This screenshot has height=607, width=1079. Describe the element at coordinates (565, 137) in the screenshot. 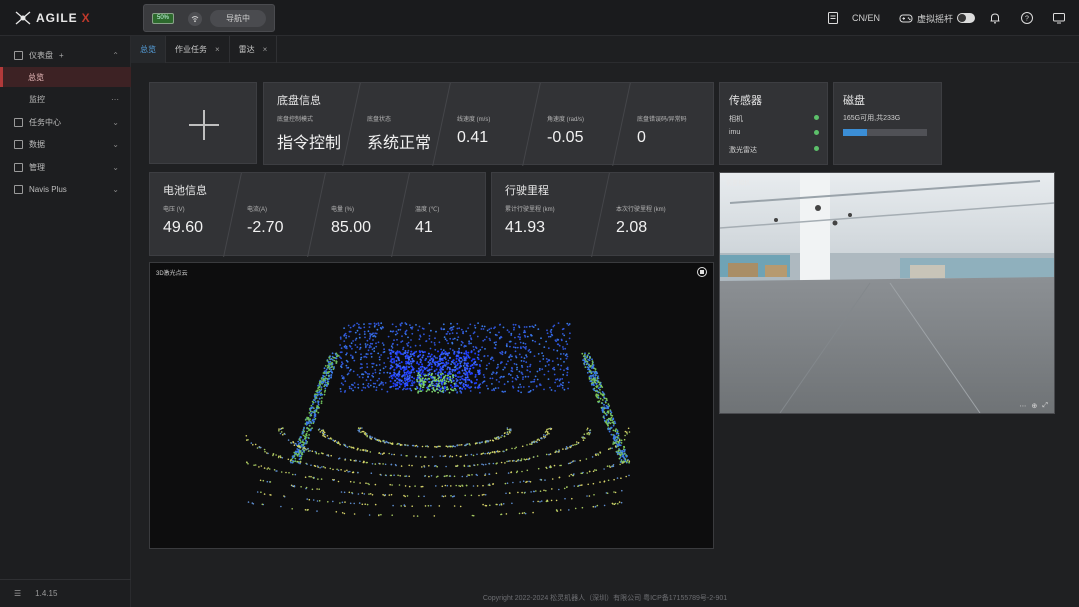

I see `metric-value: -0.05` at that location.